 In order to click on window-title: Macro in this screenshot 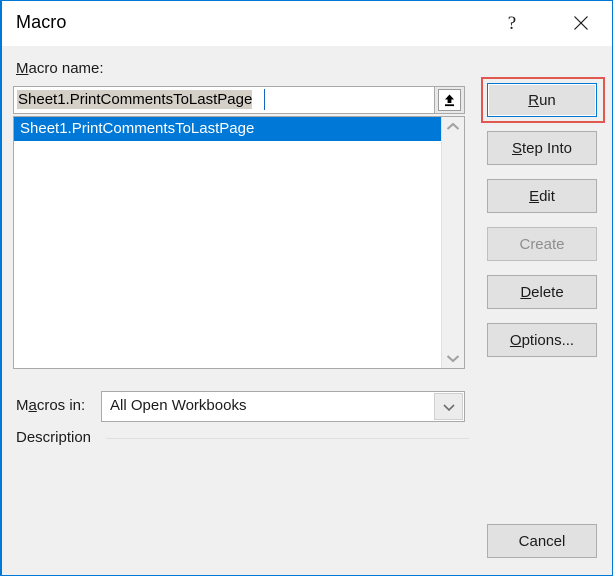, I will do `click(41, 22)`.